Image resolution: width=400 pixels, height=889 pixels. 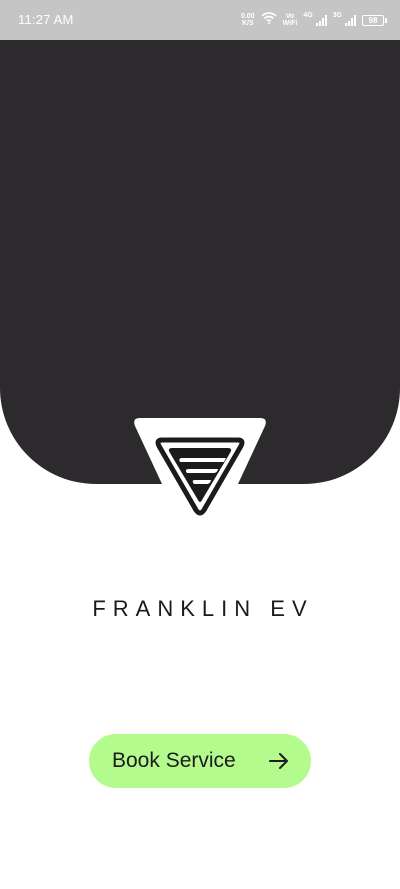 I want to click on network-type-1: 4G, so click(x=308, y=15).